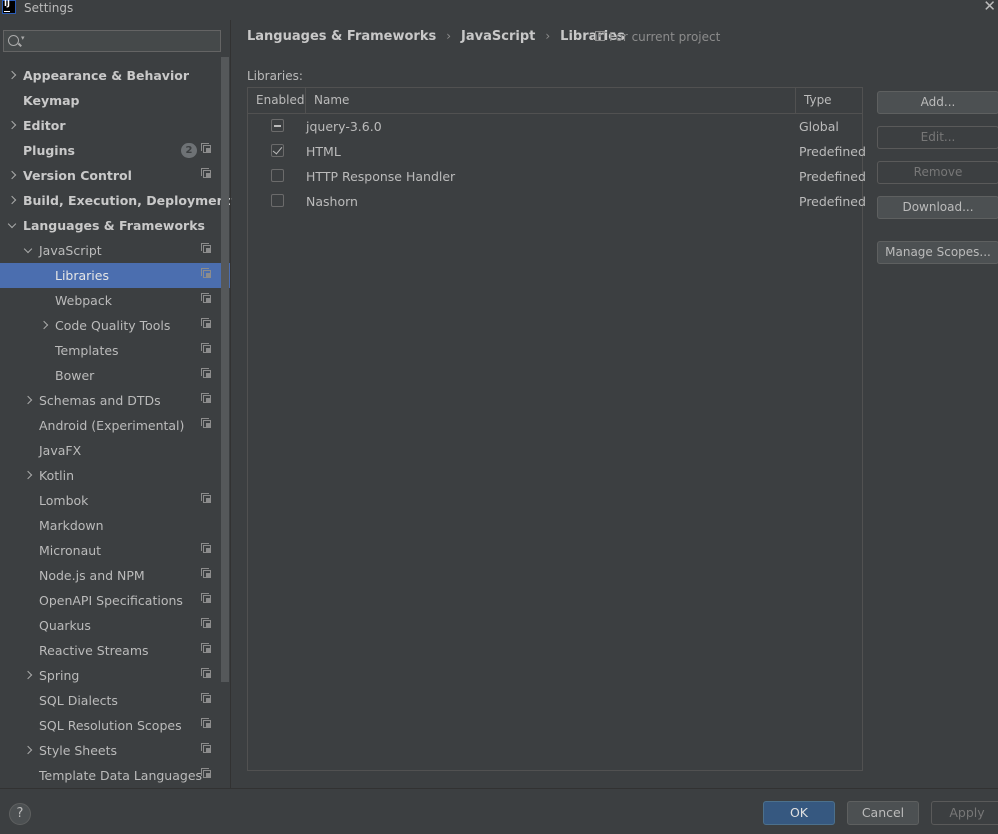  I want to click on cancel-button: Cancel, so click(883, 813).